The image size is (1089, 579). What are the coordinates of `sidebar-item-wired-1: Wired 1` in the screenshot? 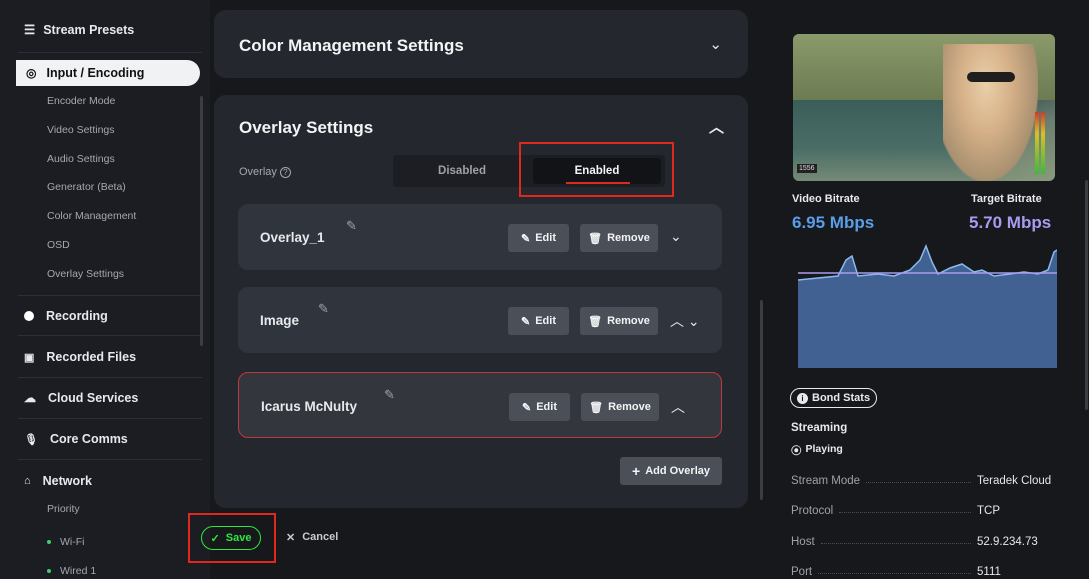 It's located at (71, 571).